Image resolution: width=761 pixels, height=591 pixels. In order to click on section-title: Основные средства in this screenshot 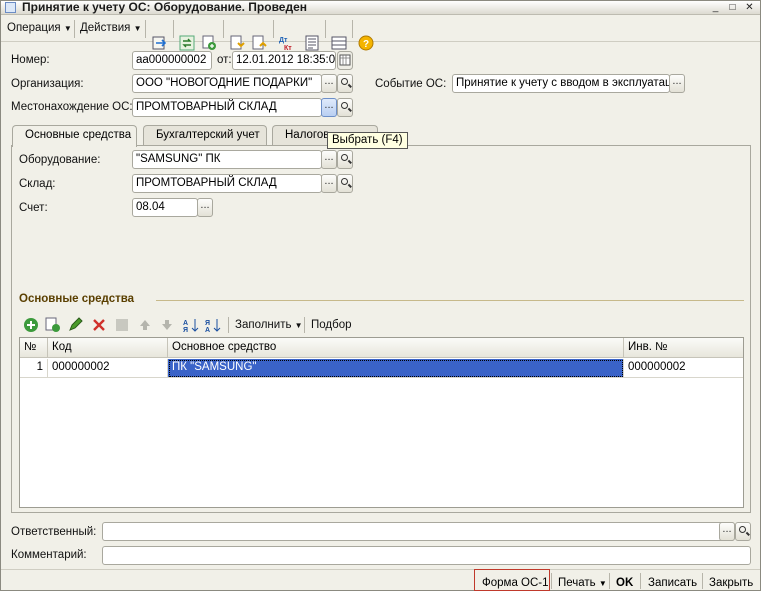, I will do `click(77, 299)`.